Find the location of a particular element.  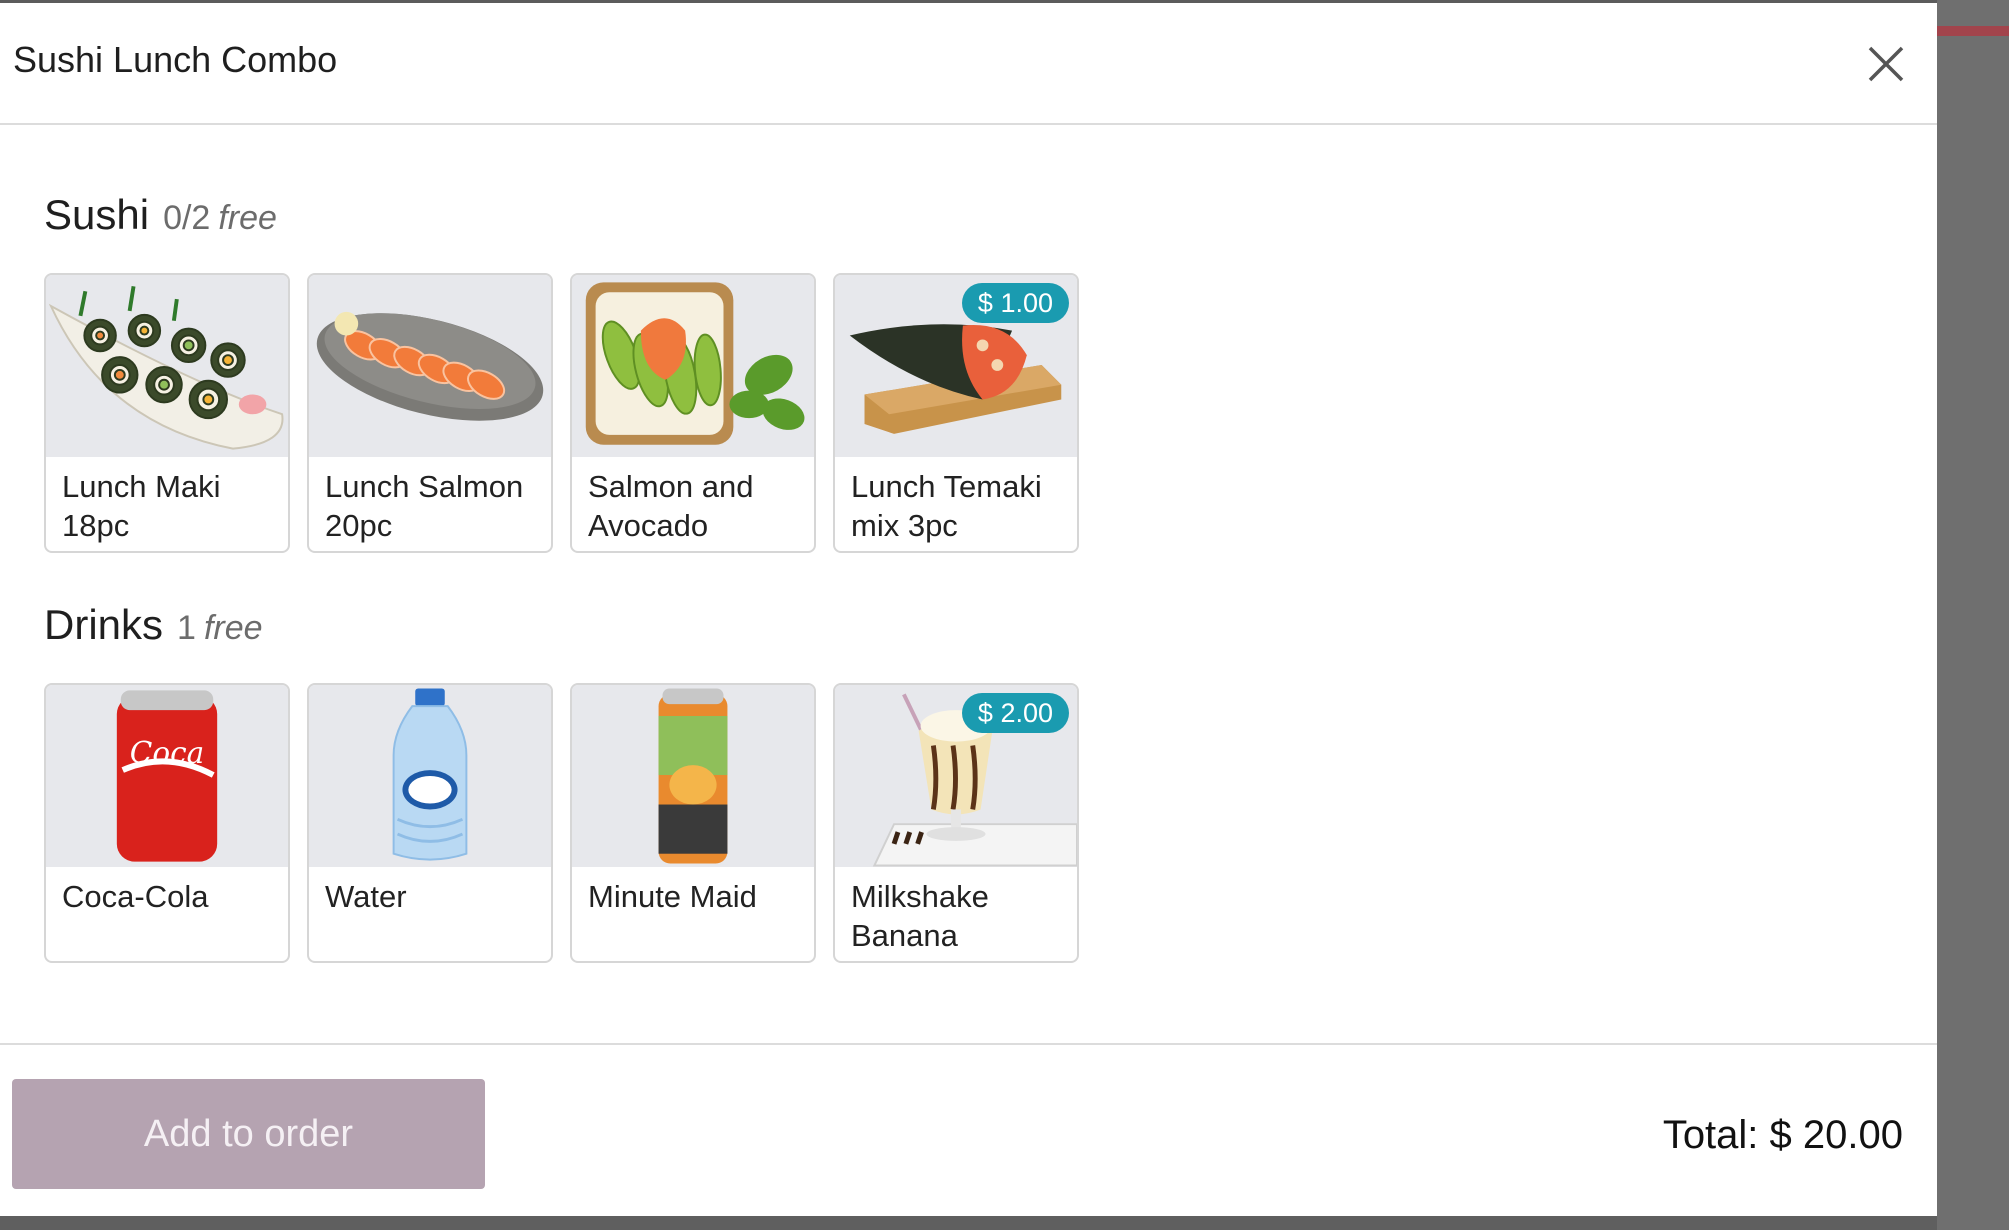

product-card-lunch-maki: Lunch Maki 18pc is located at coordinates (167, 413).